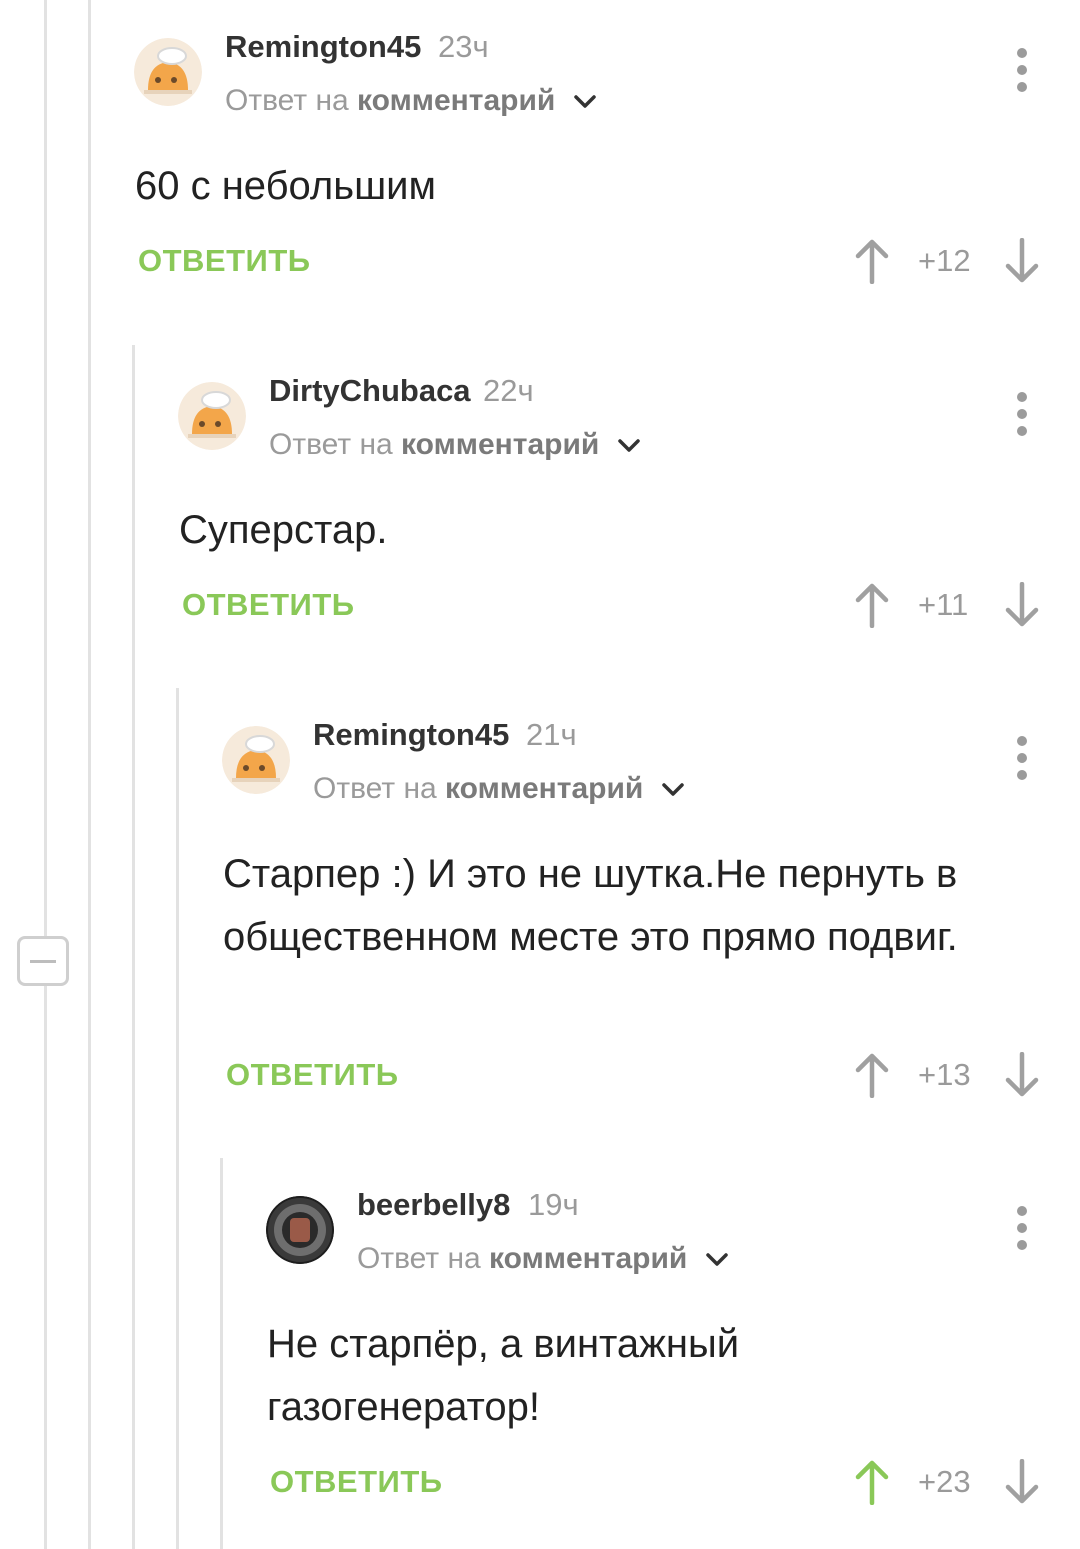 Image resolution: width=1080 pixels, height=1549 pixels. I want to click on timestamp: 21ч, so click(551, 734).